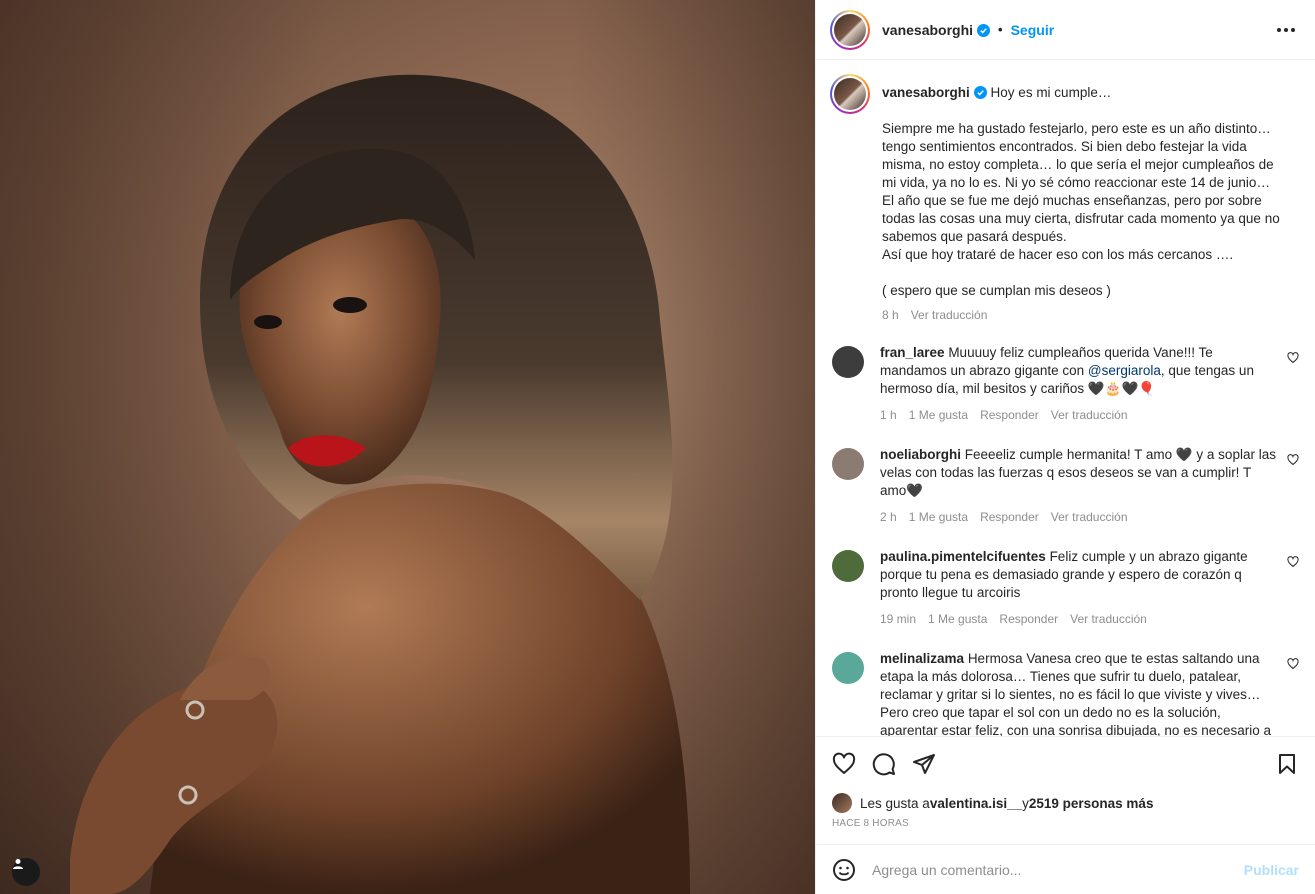 The height and width of the screenshot is (894, 1315). I want to click on likes-conjunction: y, so click(1025, 803).